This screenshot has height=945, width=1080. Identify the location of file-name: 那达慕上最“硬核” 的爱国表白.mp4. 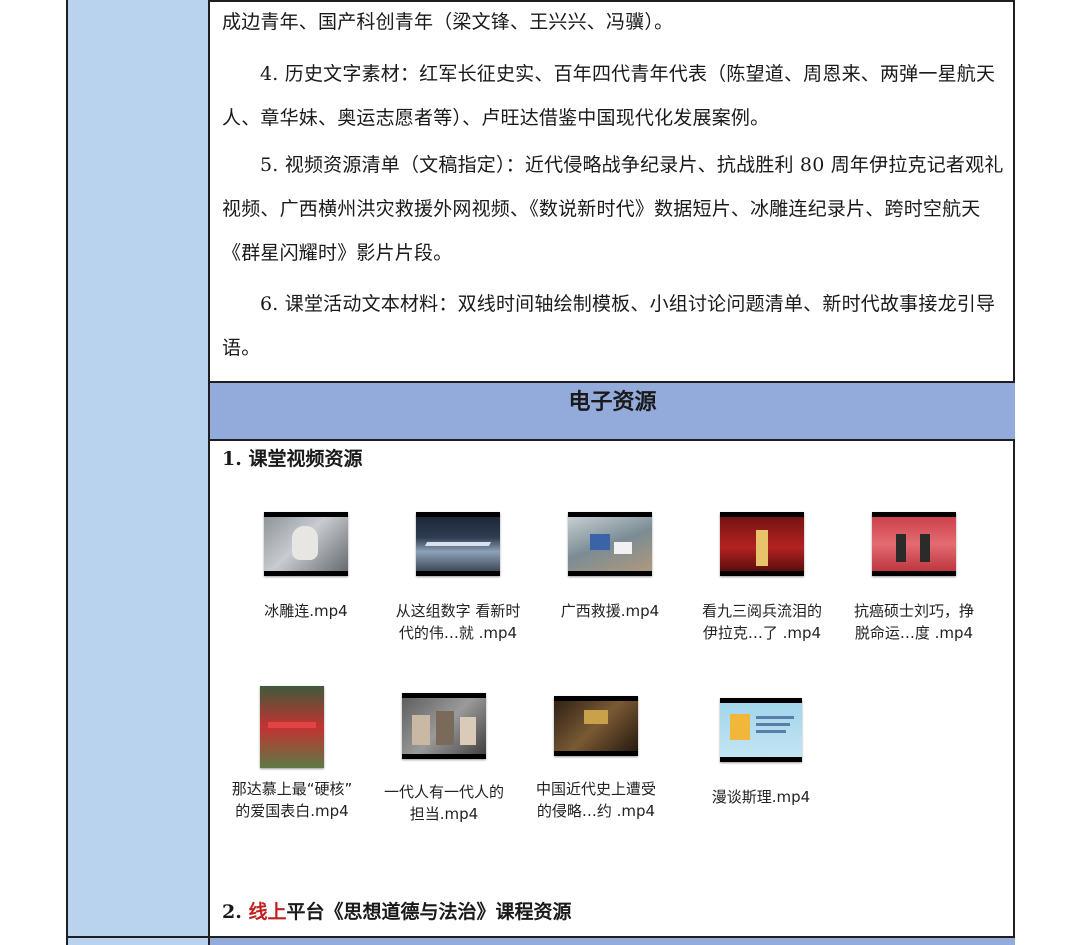
(292, 800).